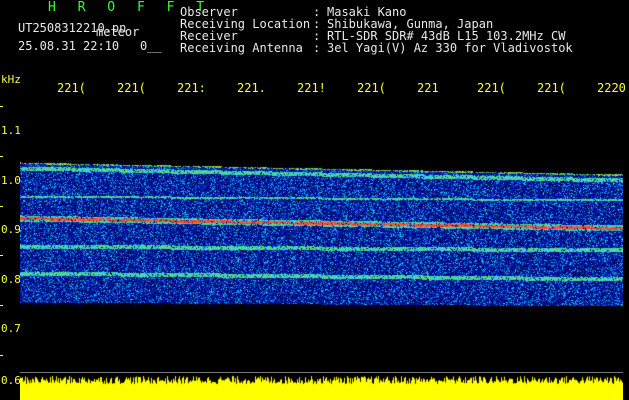  What do you see at coordinates (450, 48) in the screenshot?
I see `antenna-value: 3el Yagi(V) Az 330 for Vladivostok` at bounding box center [450, 48].